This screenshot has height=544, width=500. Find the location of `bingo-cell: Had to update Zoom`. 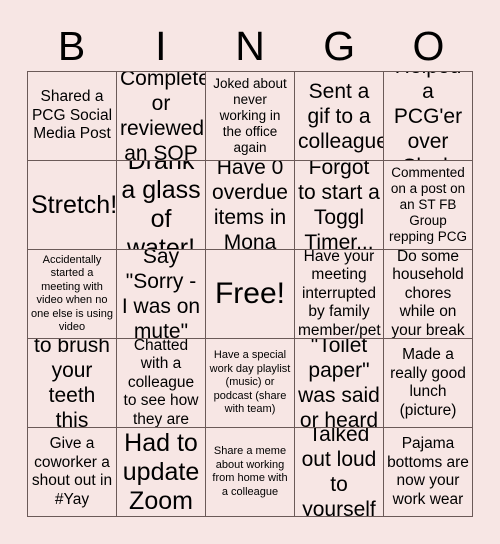

bingo-cell: Had to update Zoom is located at coordinates (161, 472).